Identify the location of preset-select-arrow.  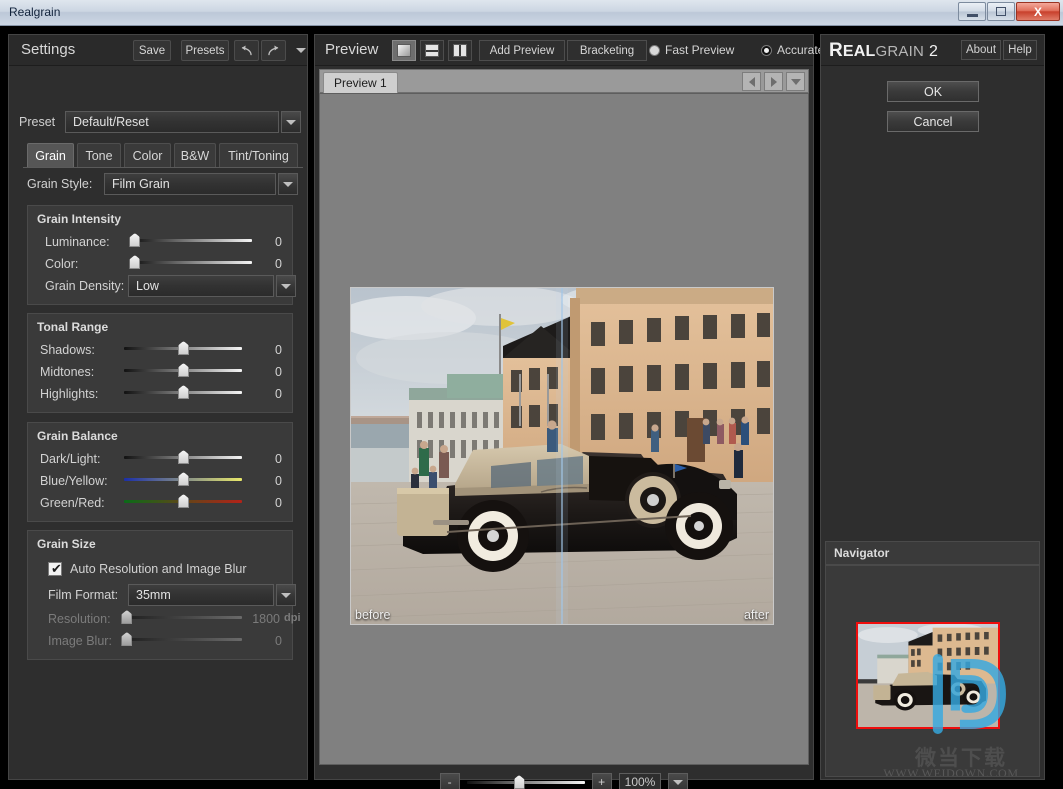
(291, 122).